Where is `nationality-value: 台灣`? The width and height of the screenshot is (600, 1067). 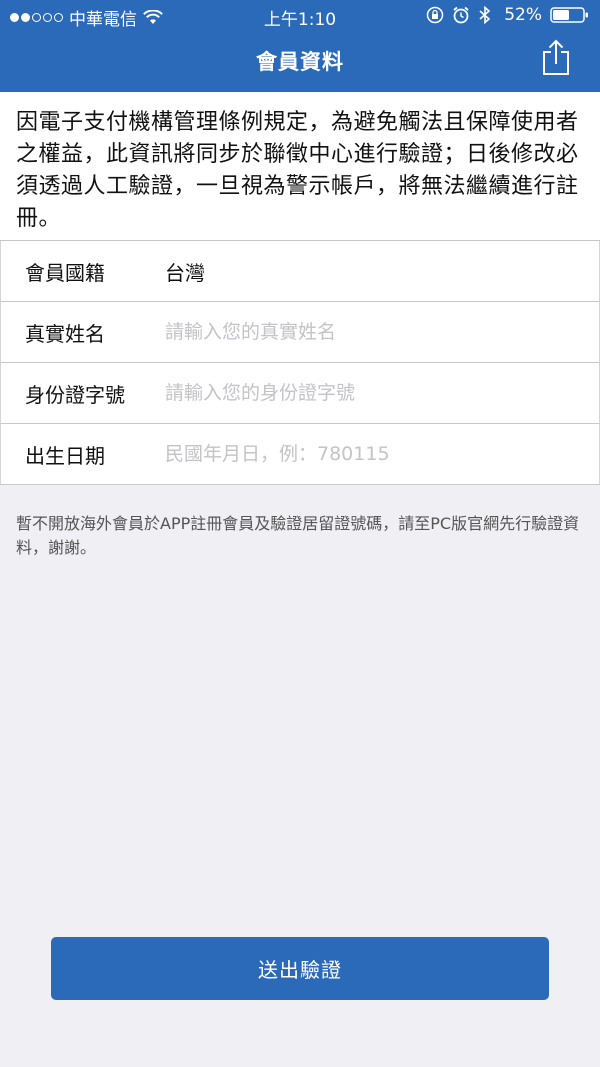
nationality-value: 台灣 is located at coordinates (185, 272).